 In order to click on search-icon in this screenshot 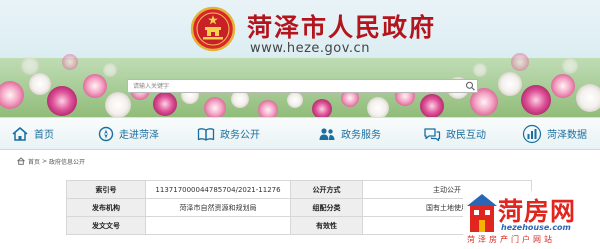, I will do `click(470, 86)`.